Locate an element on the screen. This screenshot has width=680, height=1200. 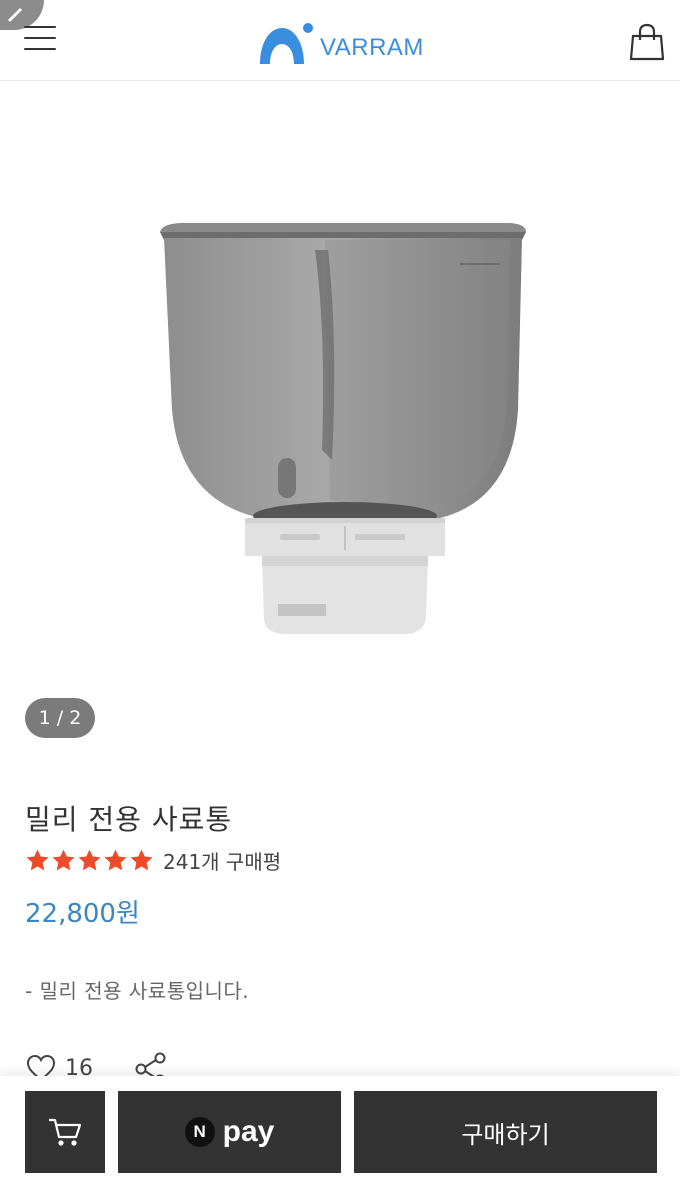
menu-button is located at coordinates (40, 39).